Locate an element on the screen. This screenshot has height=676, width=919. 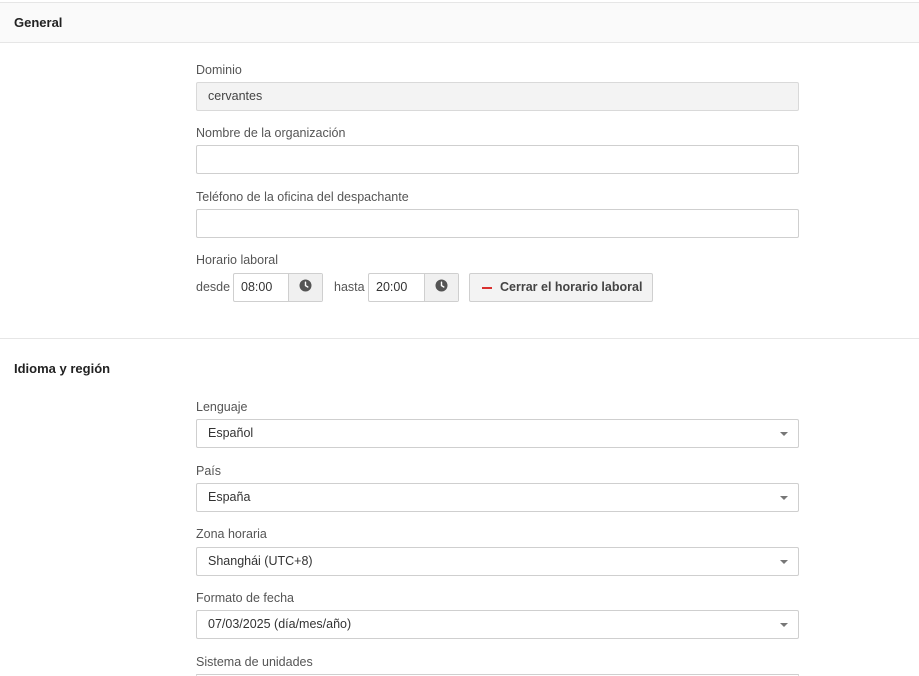
section-divider is located at coordinates (459, 338).